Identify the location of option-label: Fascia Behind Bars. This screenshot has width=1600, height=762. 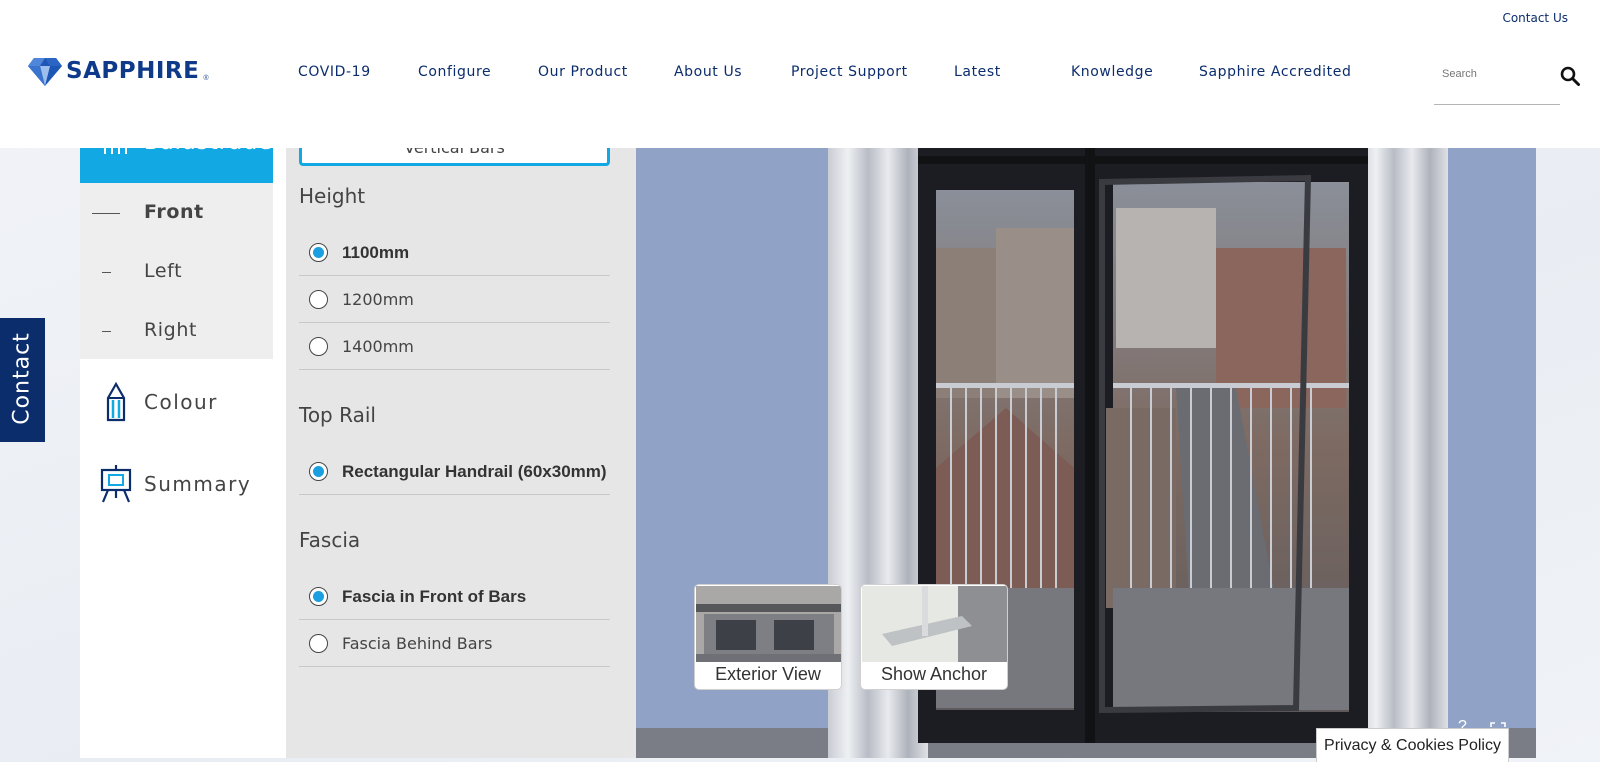
(417, 643).